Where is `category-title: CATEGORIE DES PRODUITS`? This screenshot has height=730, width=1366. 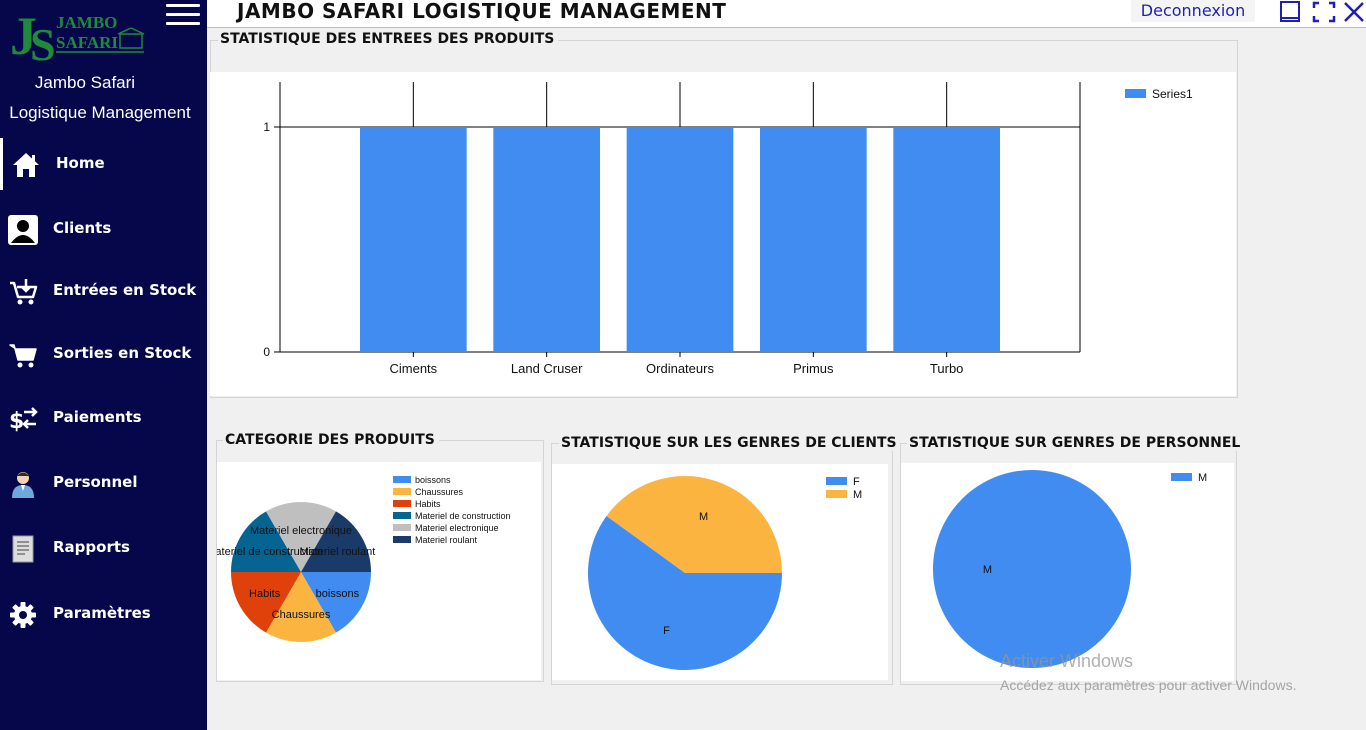
category-title: CATEGORIE DES PRODUITS is located at coordinates (331, 440).